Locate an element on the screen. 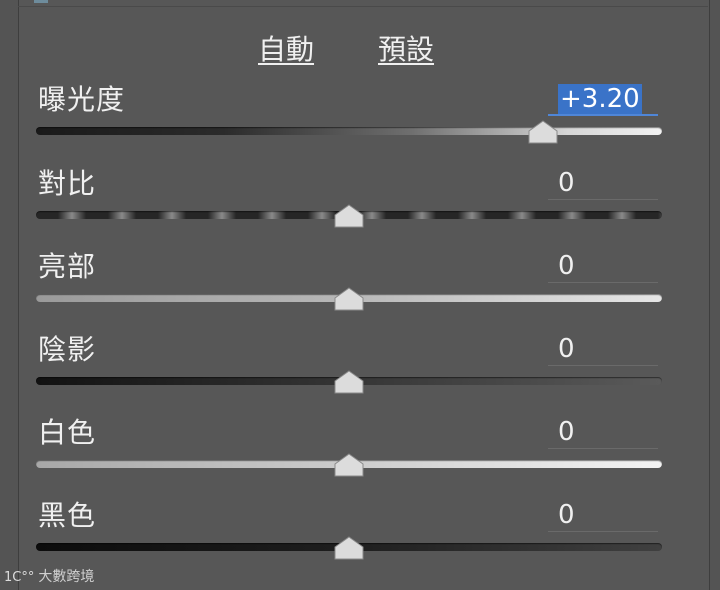  shadows-slider-row: 陰影 0 is located at coordinates (360, 368).